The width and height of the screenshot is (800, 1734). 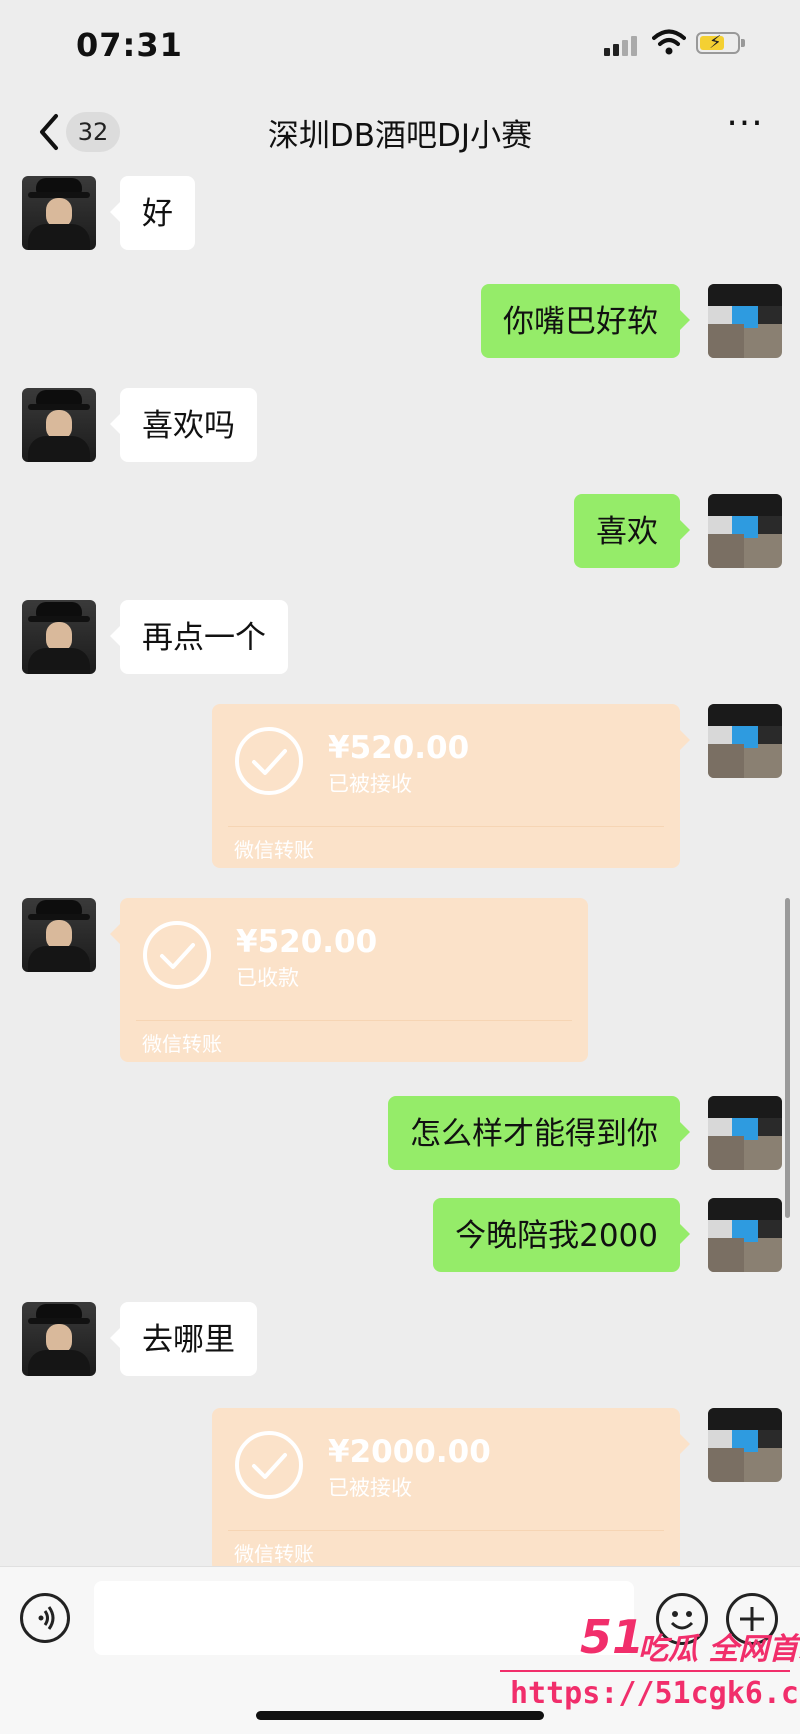 I want to click on unread-count-badge: 32, so click(x=93, y=132).